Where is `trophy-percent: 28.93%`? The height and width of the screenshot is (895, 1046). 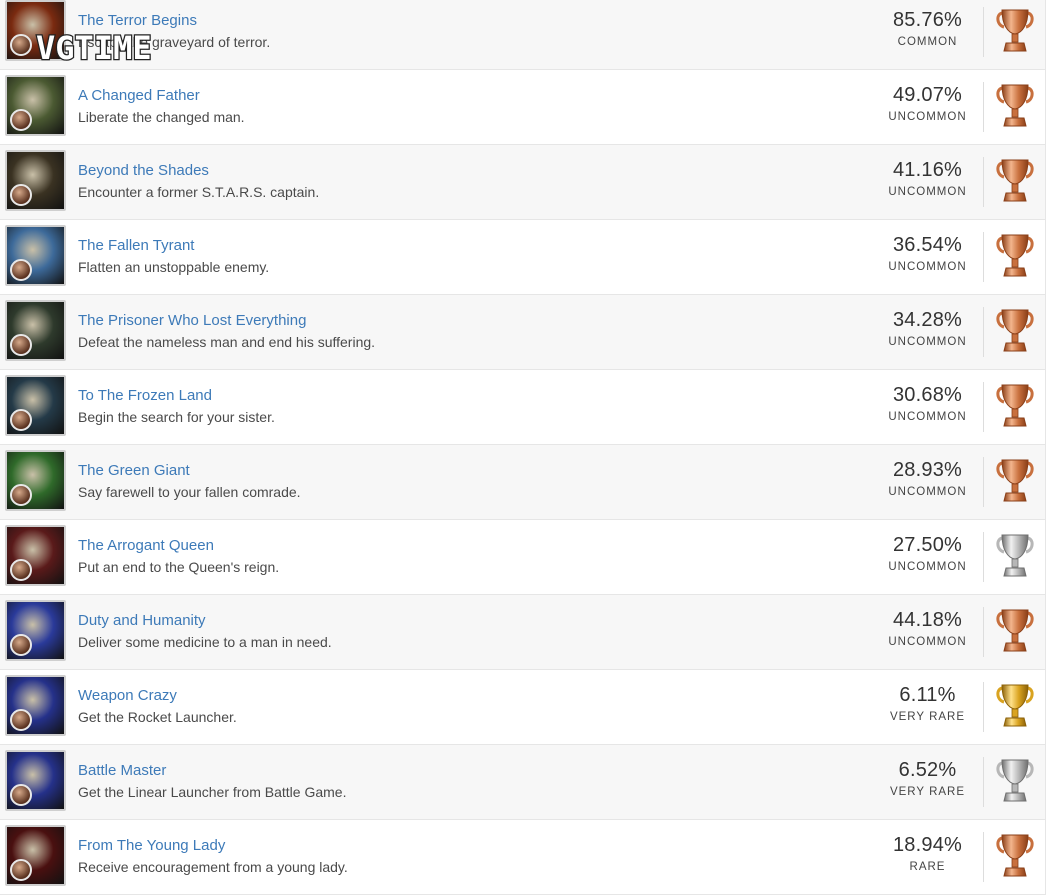
trophy-percent: 28.93% is located at coordinates (927, 470).